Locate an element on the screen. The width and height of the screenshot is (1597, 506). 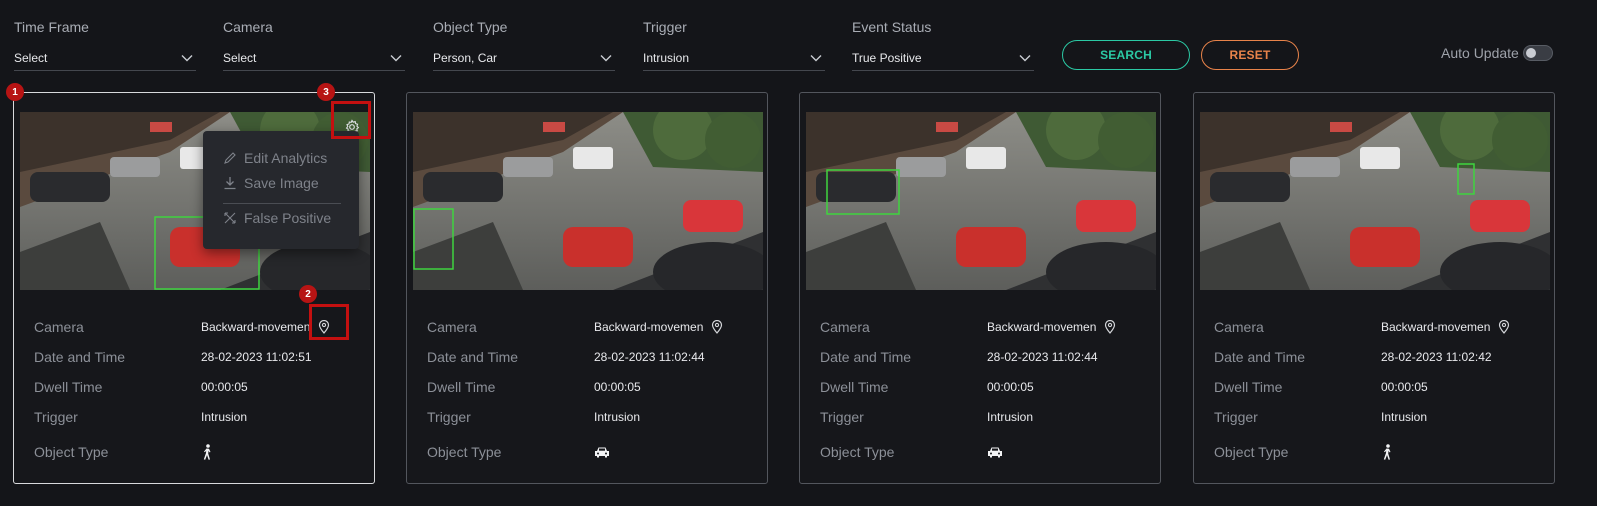
trigger-select-value: Intrusion is located at coordinates (666, 58).